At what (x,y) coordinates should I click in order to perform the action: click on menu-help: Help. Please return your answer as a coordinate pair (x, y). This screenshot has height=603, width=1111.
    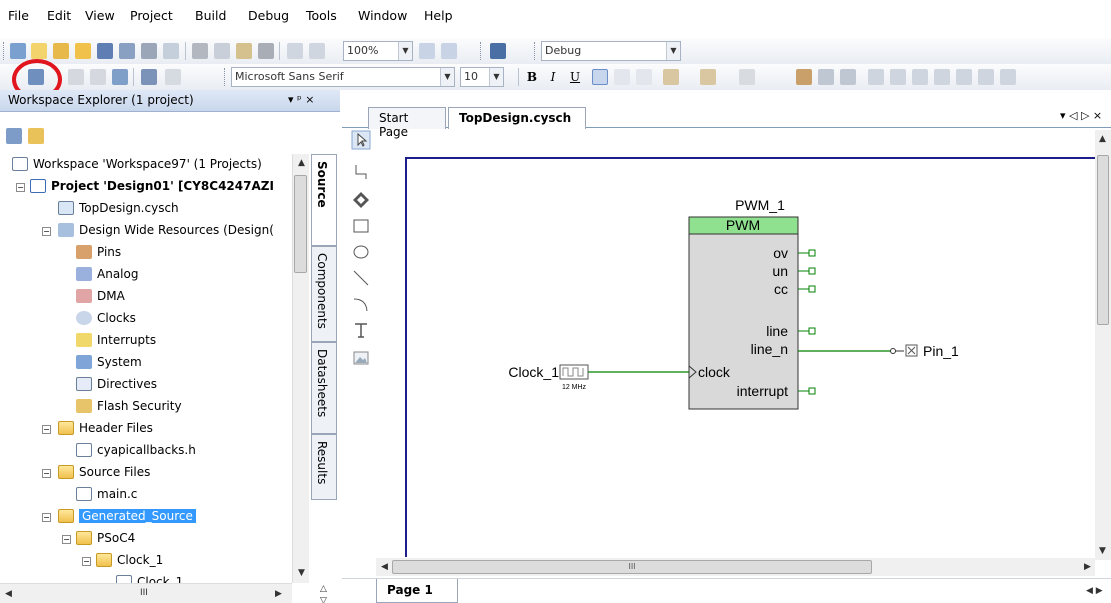
    Looking at the image, I should click on (438, 15).